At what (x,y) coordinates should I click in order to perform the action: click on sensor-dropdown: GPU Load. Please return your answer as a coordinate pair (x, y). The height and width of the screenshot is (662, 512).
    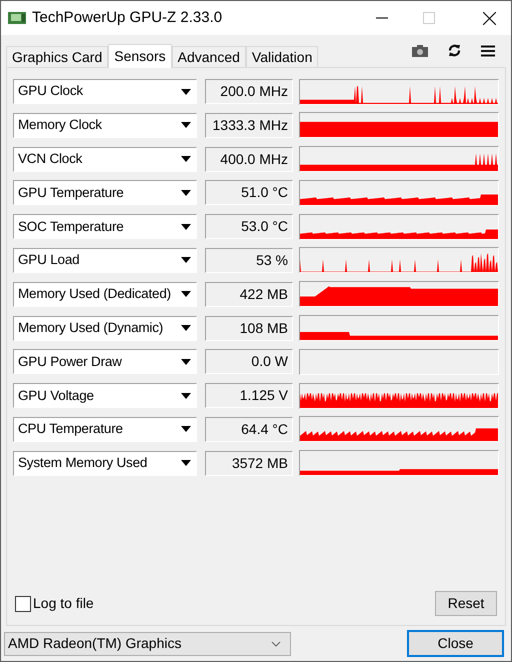
    Looking at the image, I should click on (105, 260).